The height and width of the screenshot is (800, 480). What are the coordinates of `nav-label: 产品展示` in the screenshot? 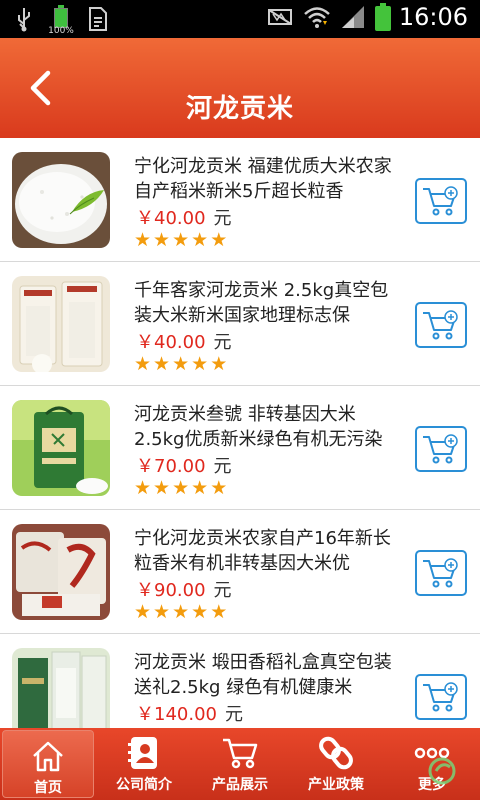 It's located at (240, 785).